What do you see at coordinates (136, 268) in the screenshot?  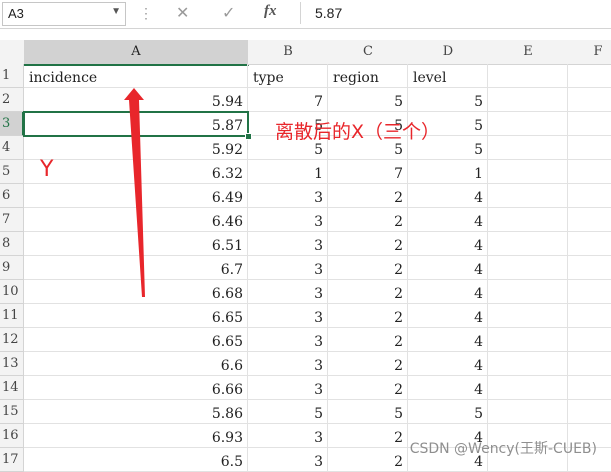 I see `table-cell: 6.7` at bounding box center [136, 268].